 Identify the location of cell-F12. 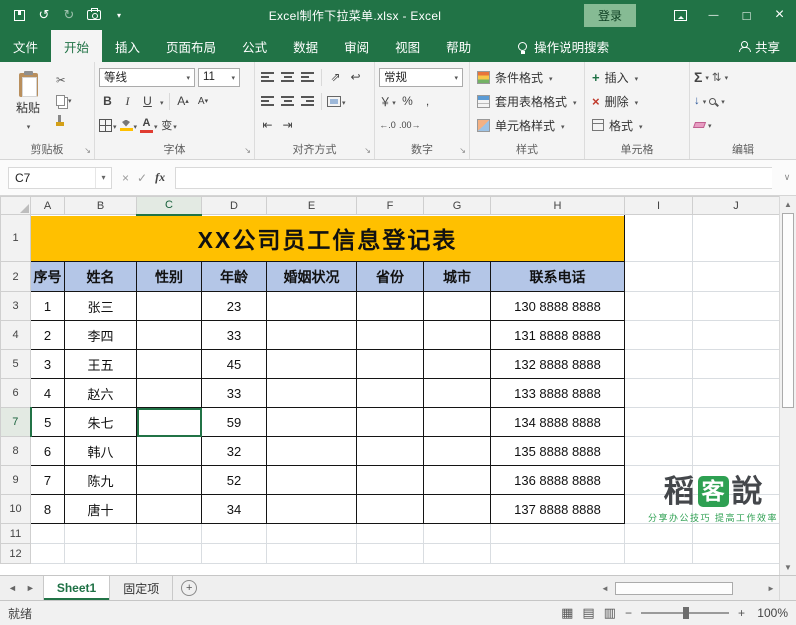
(390, 553).